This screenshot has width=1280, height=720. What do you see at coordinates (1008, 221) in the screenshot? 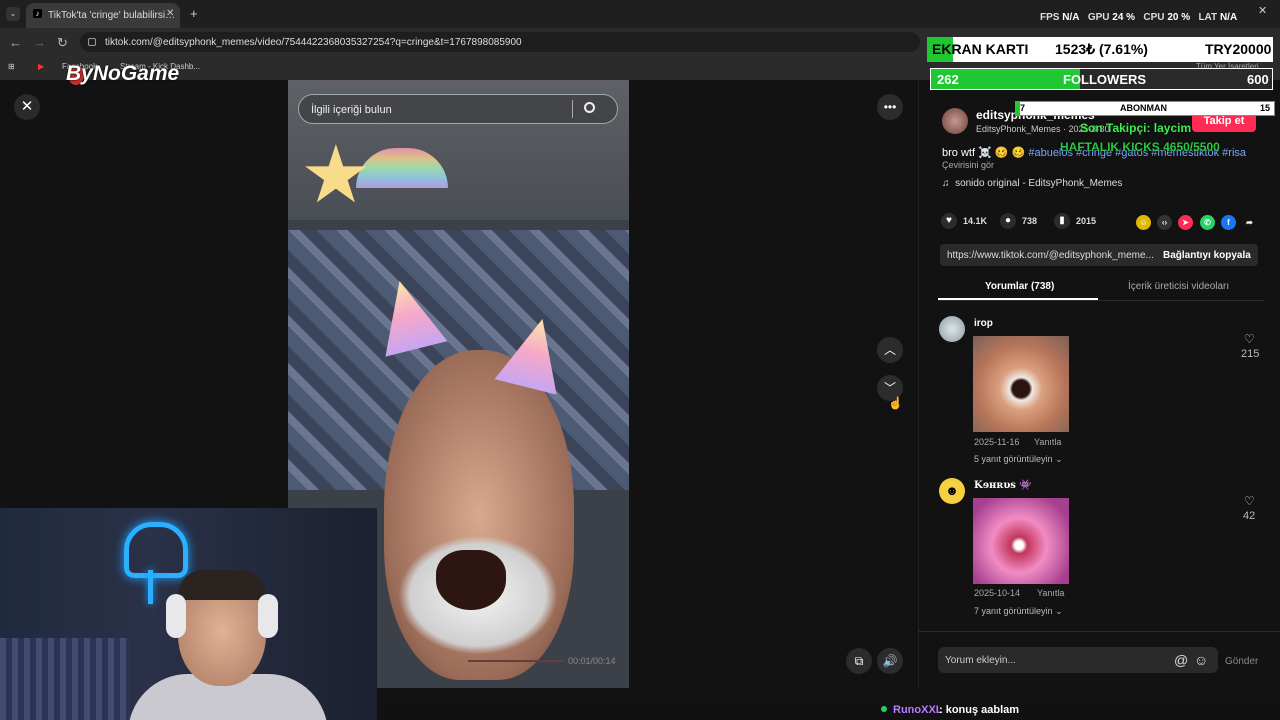
I see `comment-bubble-icon: ●` at bounding box center [1008, 221].